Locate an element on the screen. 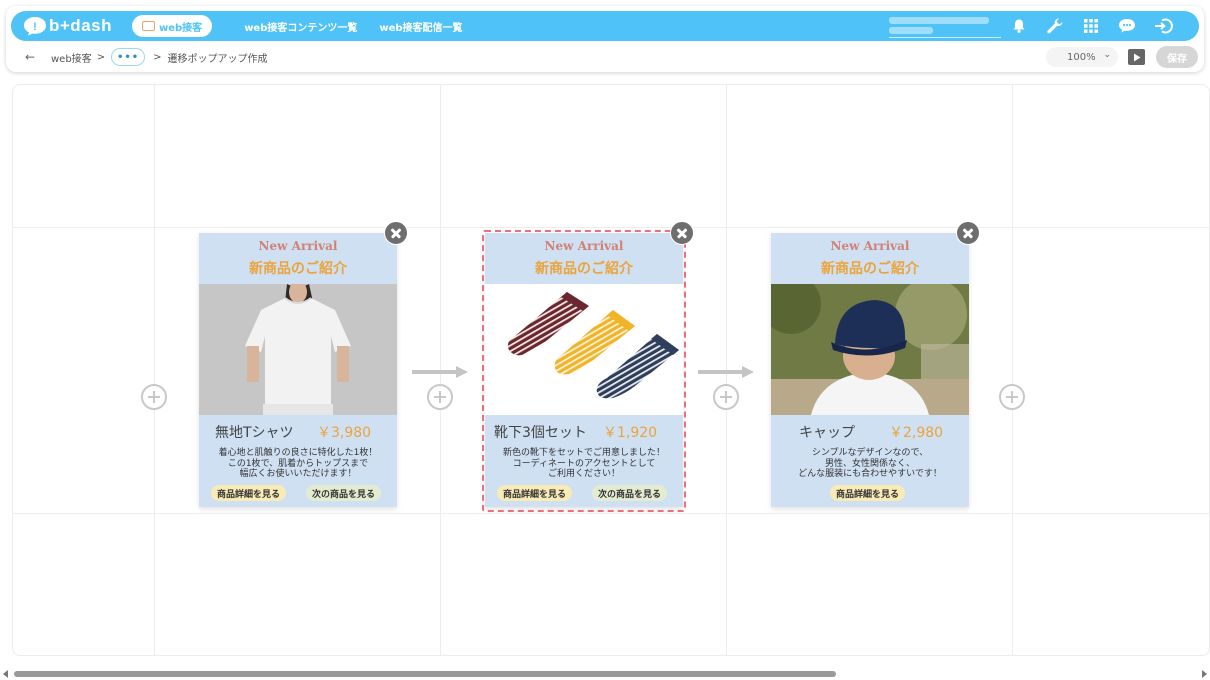 Image resolution: width=1210 pixels, height=680 pixels. preview-play-button is located at coordinates (1136, 57).